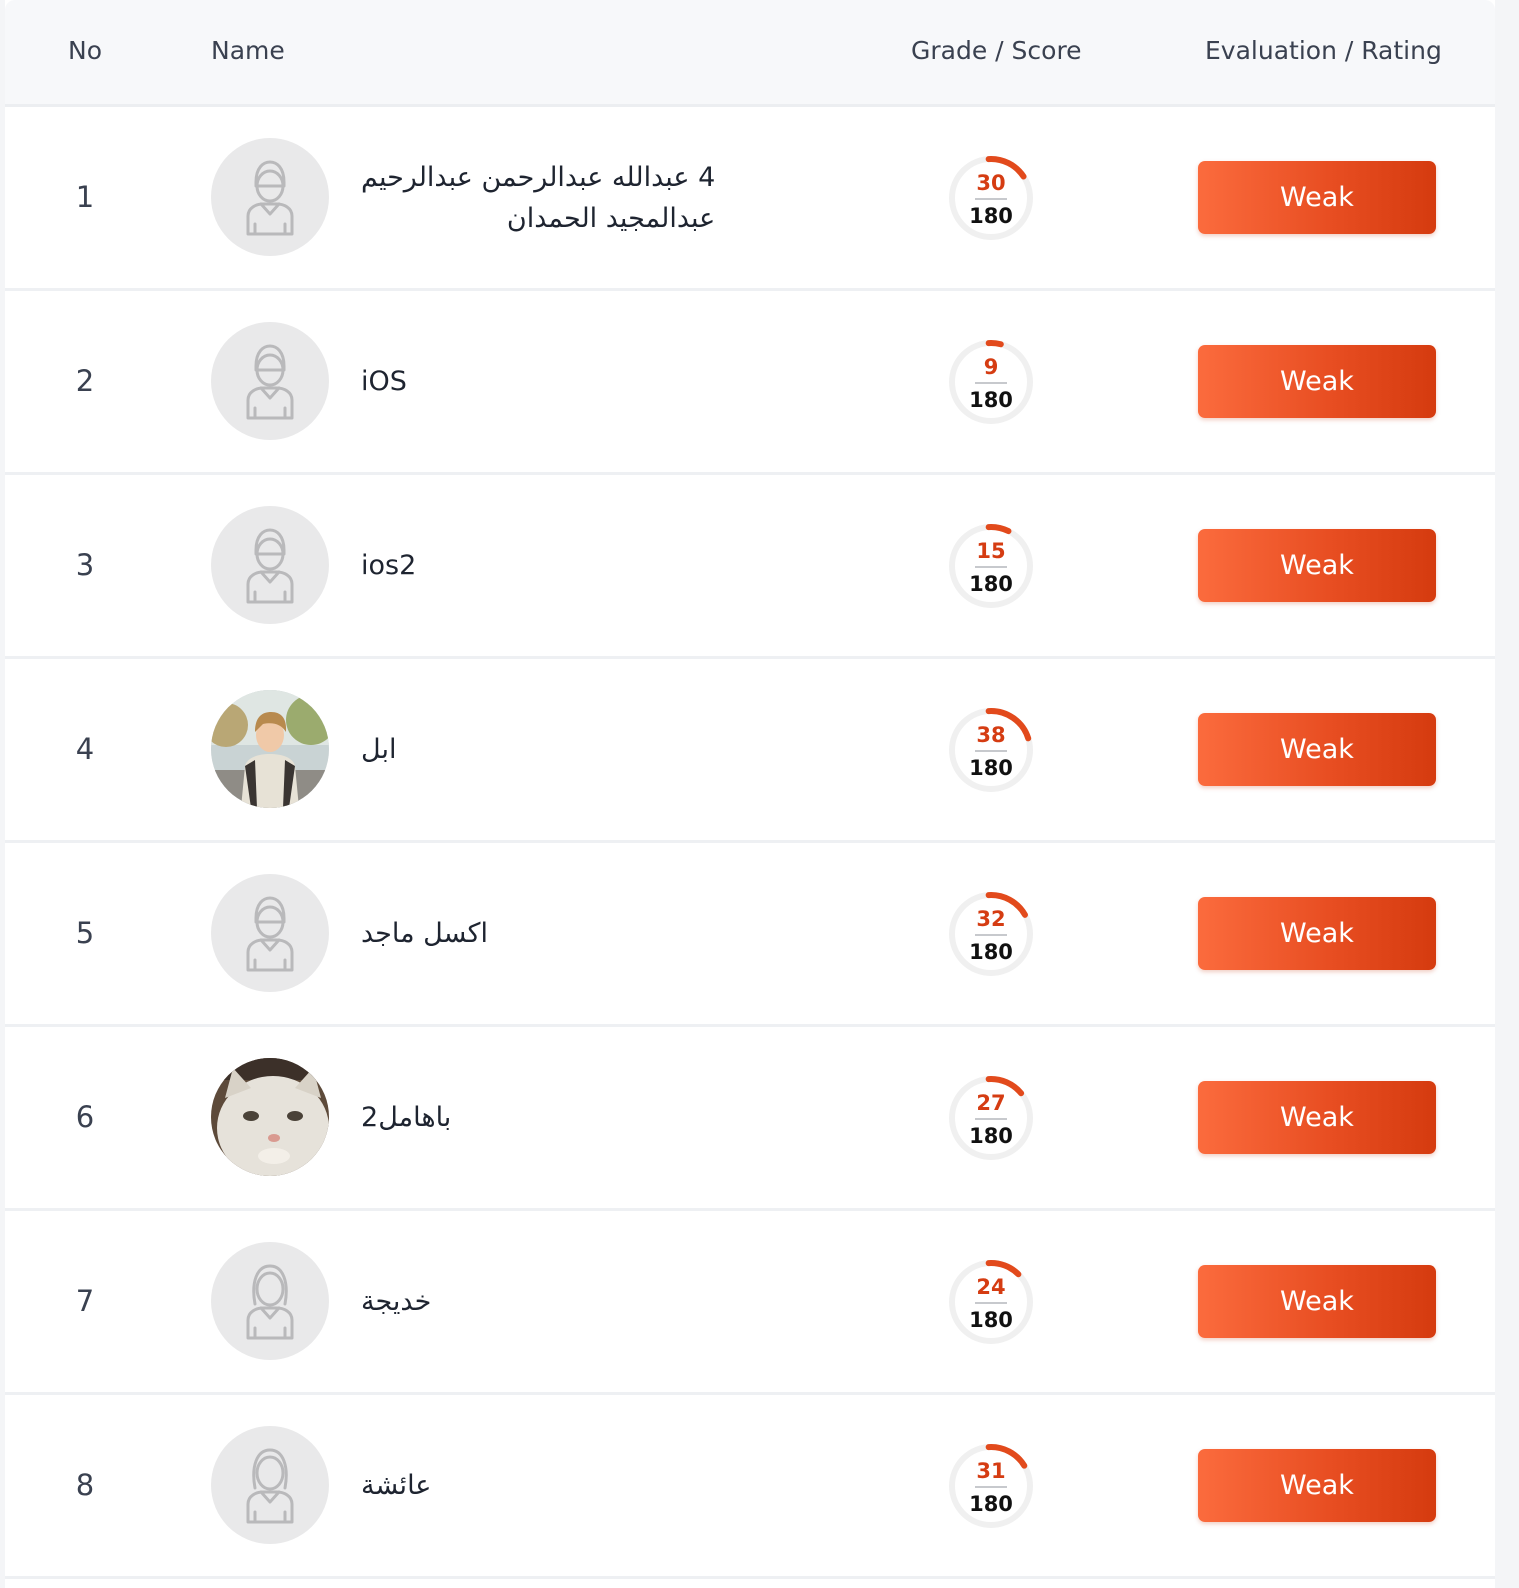 The width and height of the screenshot is (1519, 1588). Describe the element at coordinates (561, 749) in the screenshot. I see `student-name: ابل` at that location.